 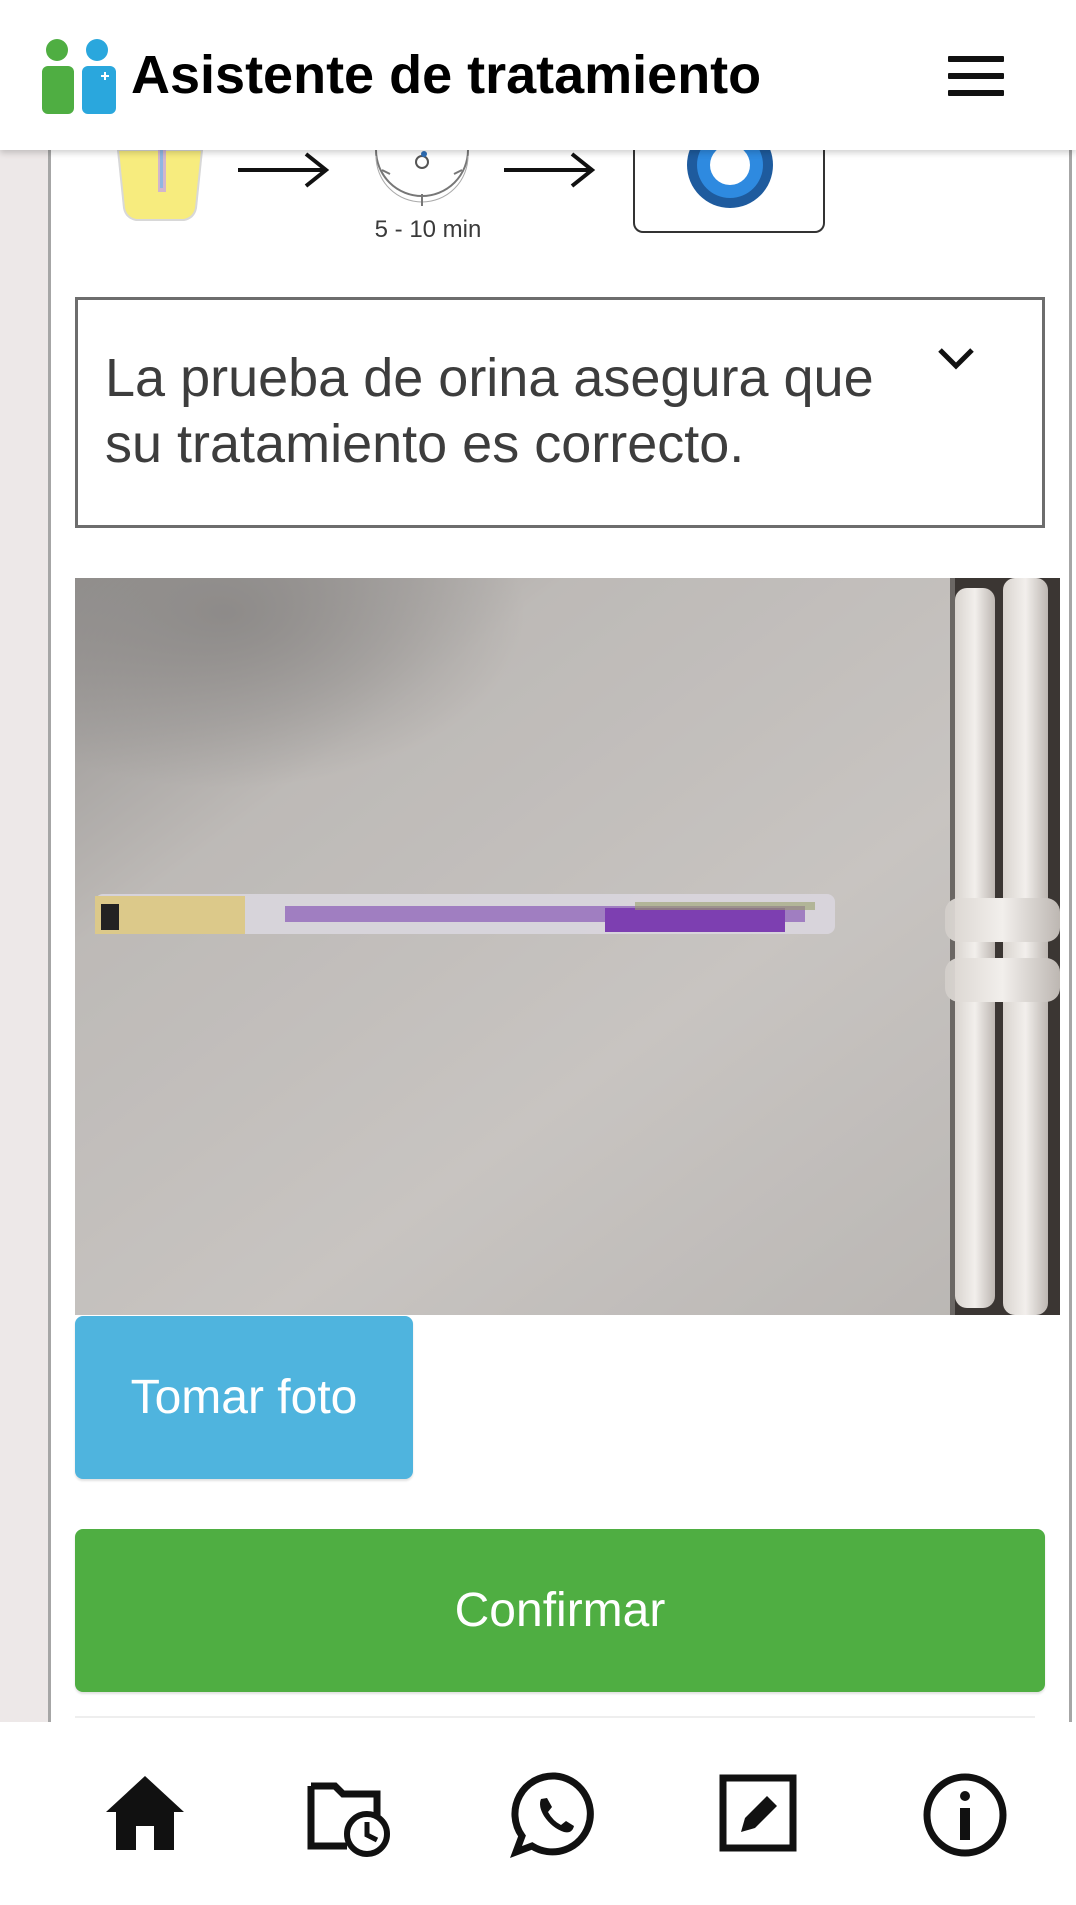 What do you see at coordinates (956, 359) in the screenshot?
I see `chevron-down-icon` at bounding box center [956, 359].